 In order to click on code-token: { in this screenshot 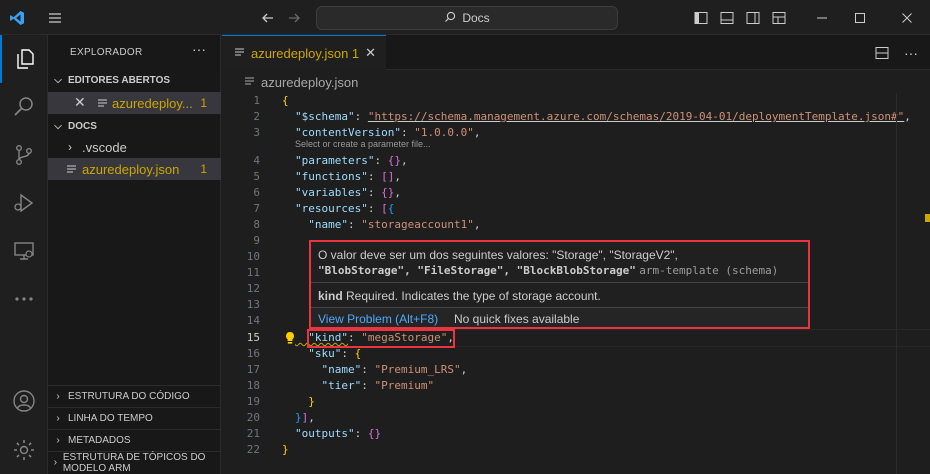, I will do `click(358, 353)`.